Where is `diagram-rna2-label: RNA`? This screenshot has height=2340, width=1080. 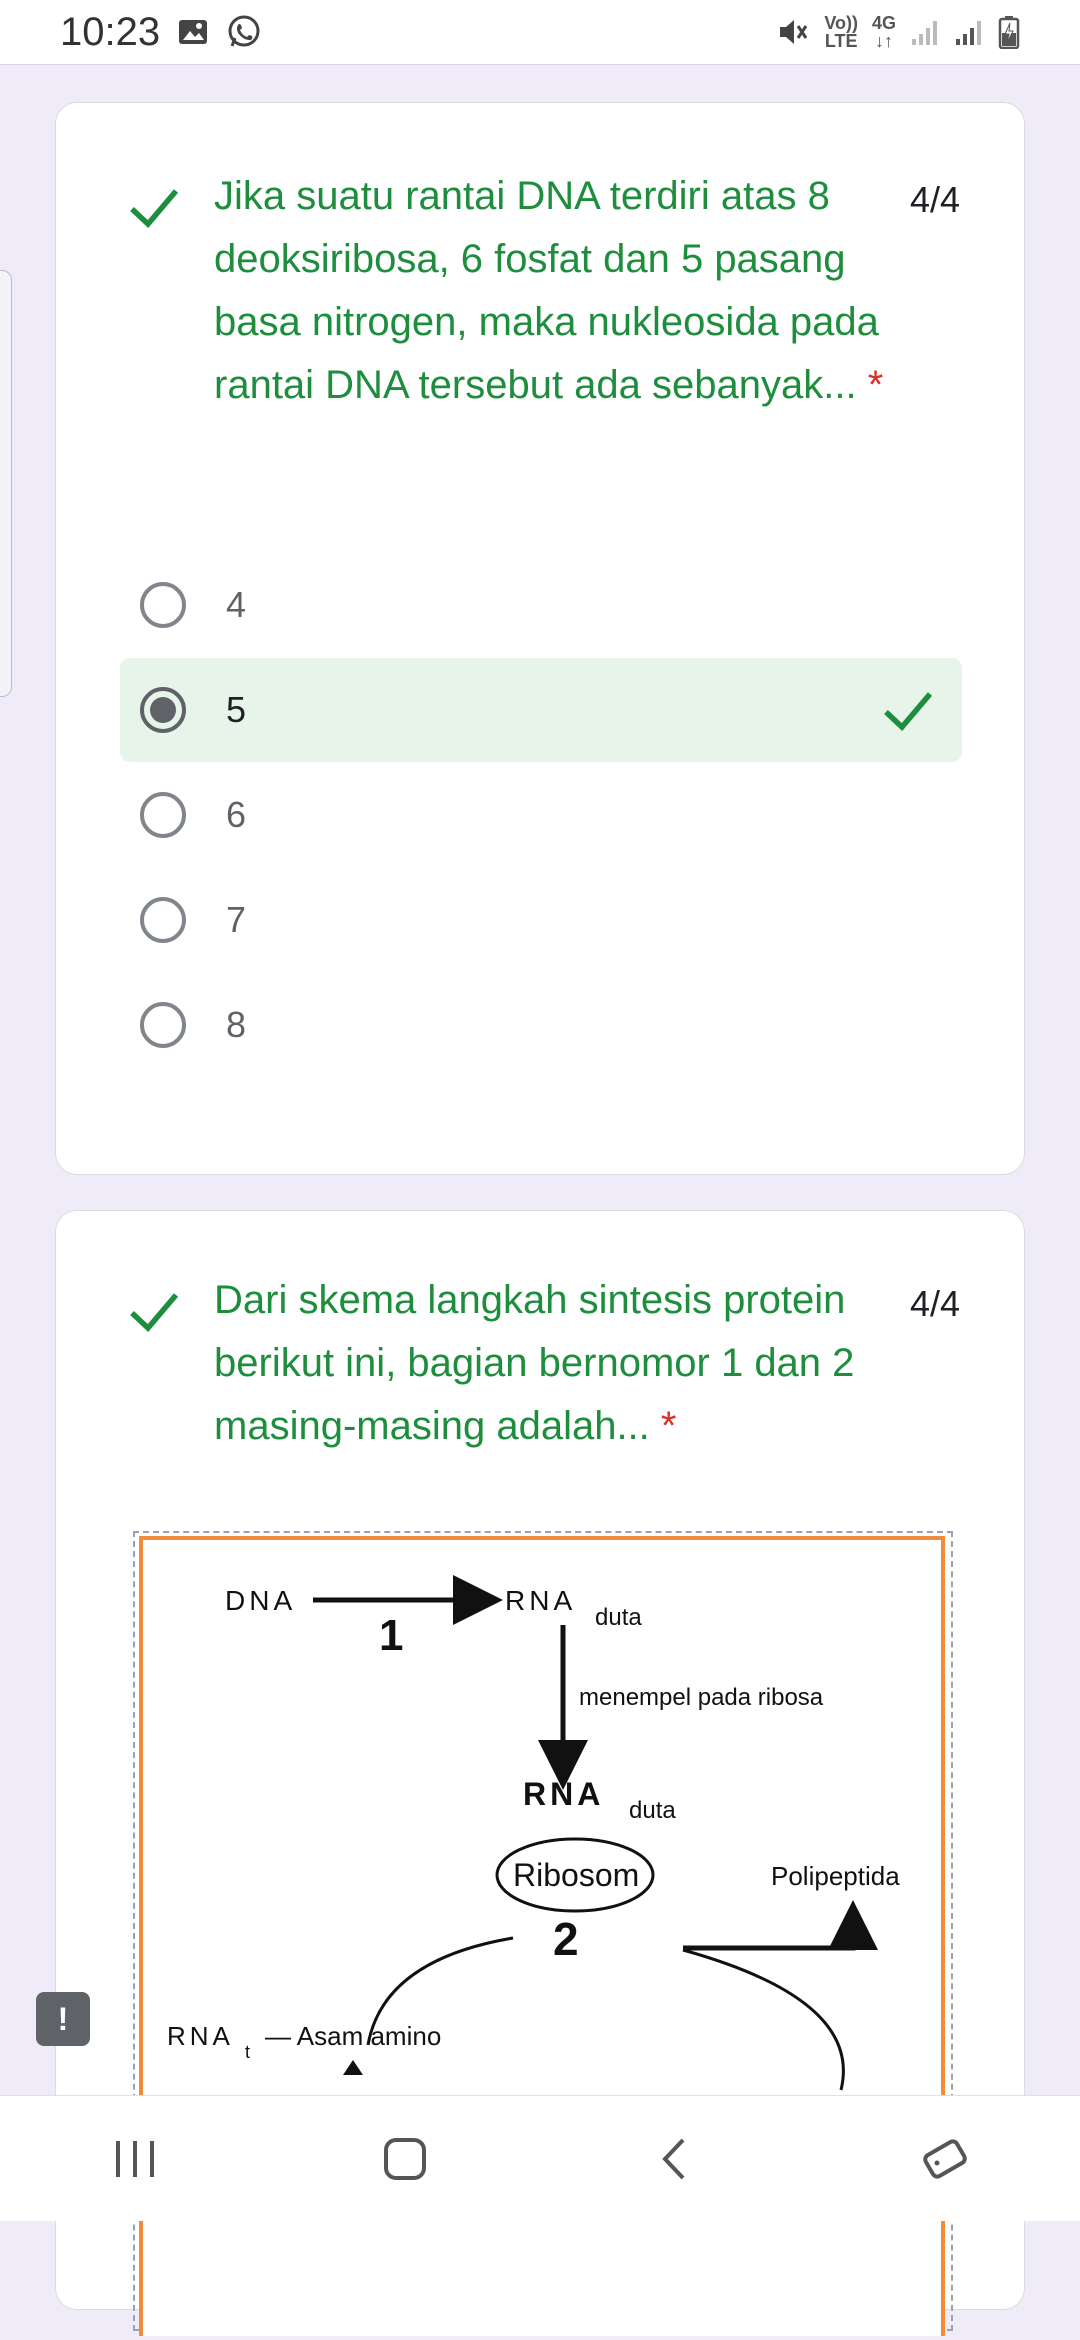
diagram-rna2-label: RNA is located at coordinates (563, 1794).